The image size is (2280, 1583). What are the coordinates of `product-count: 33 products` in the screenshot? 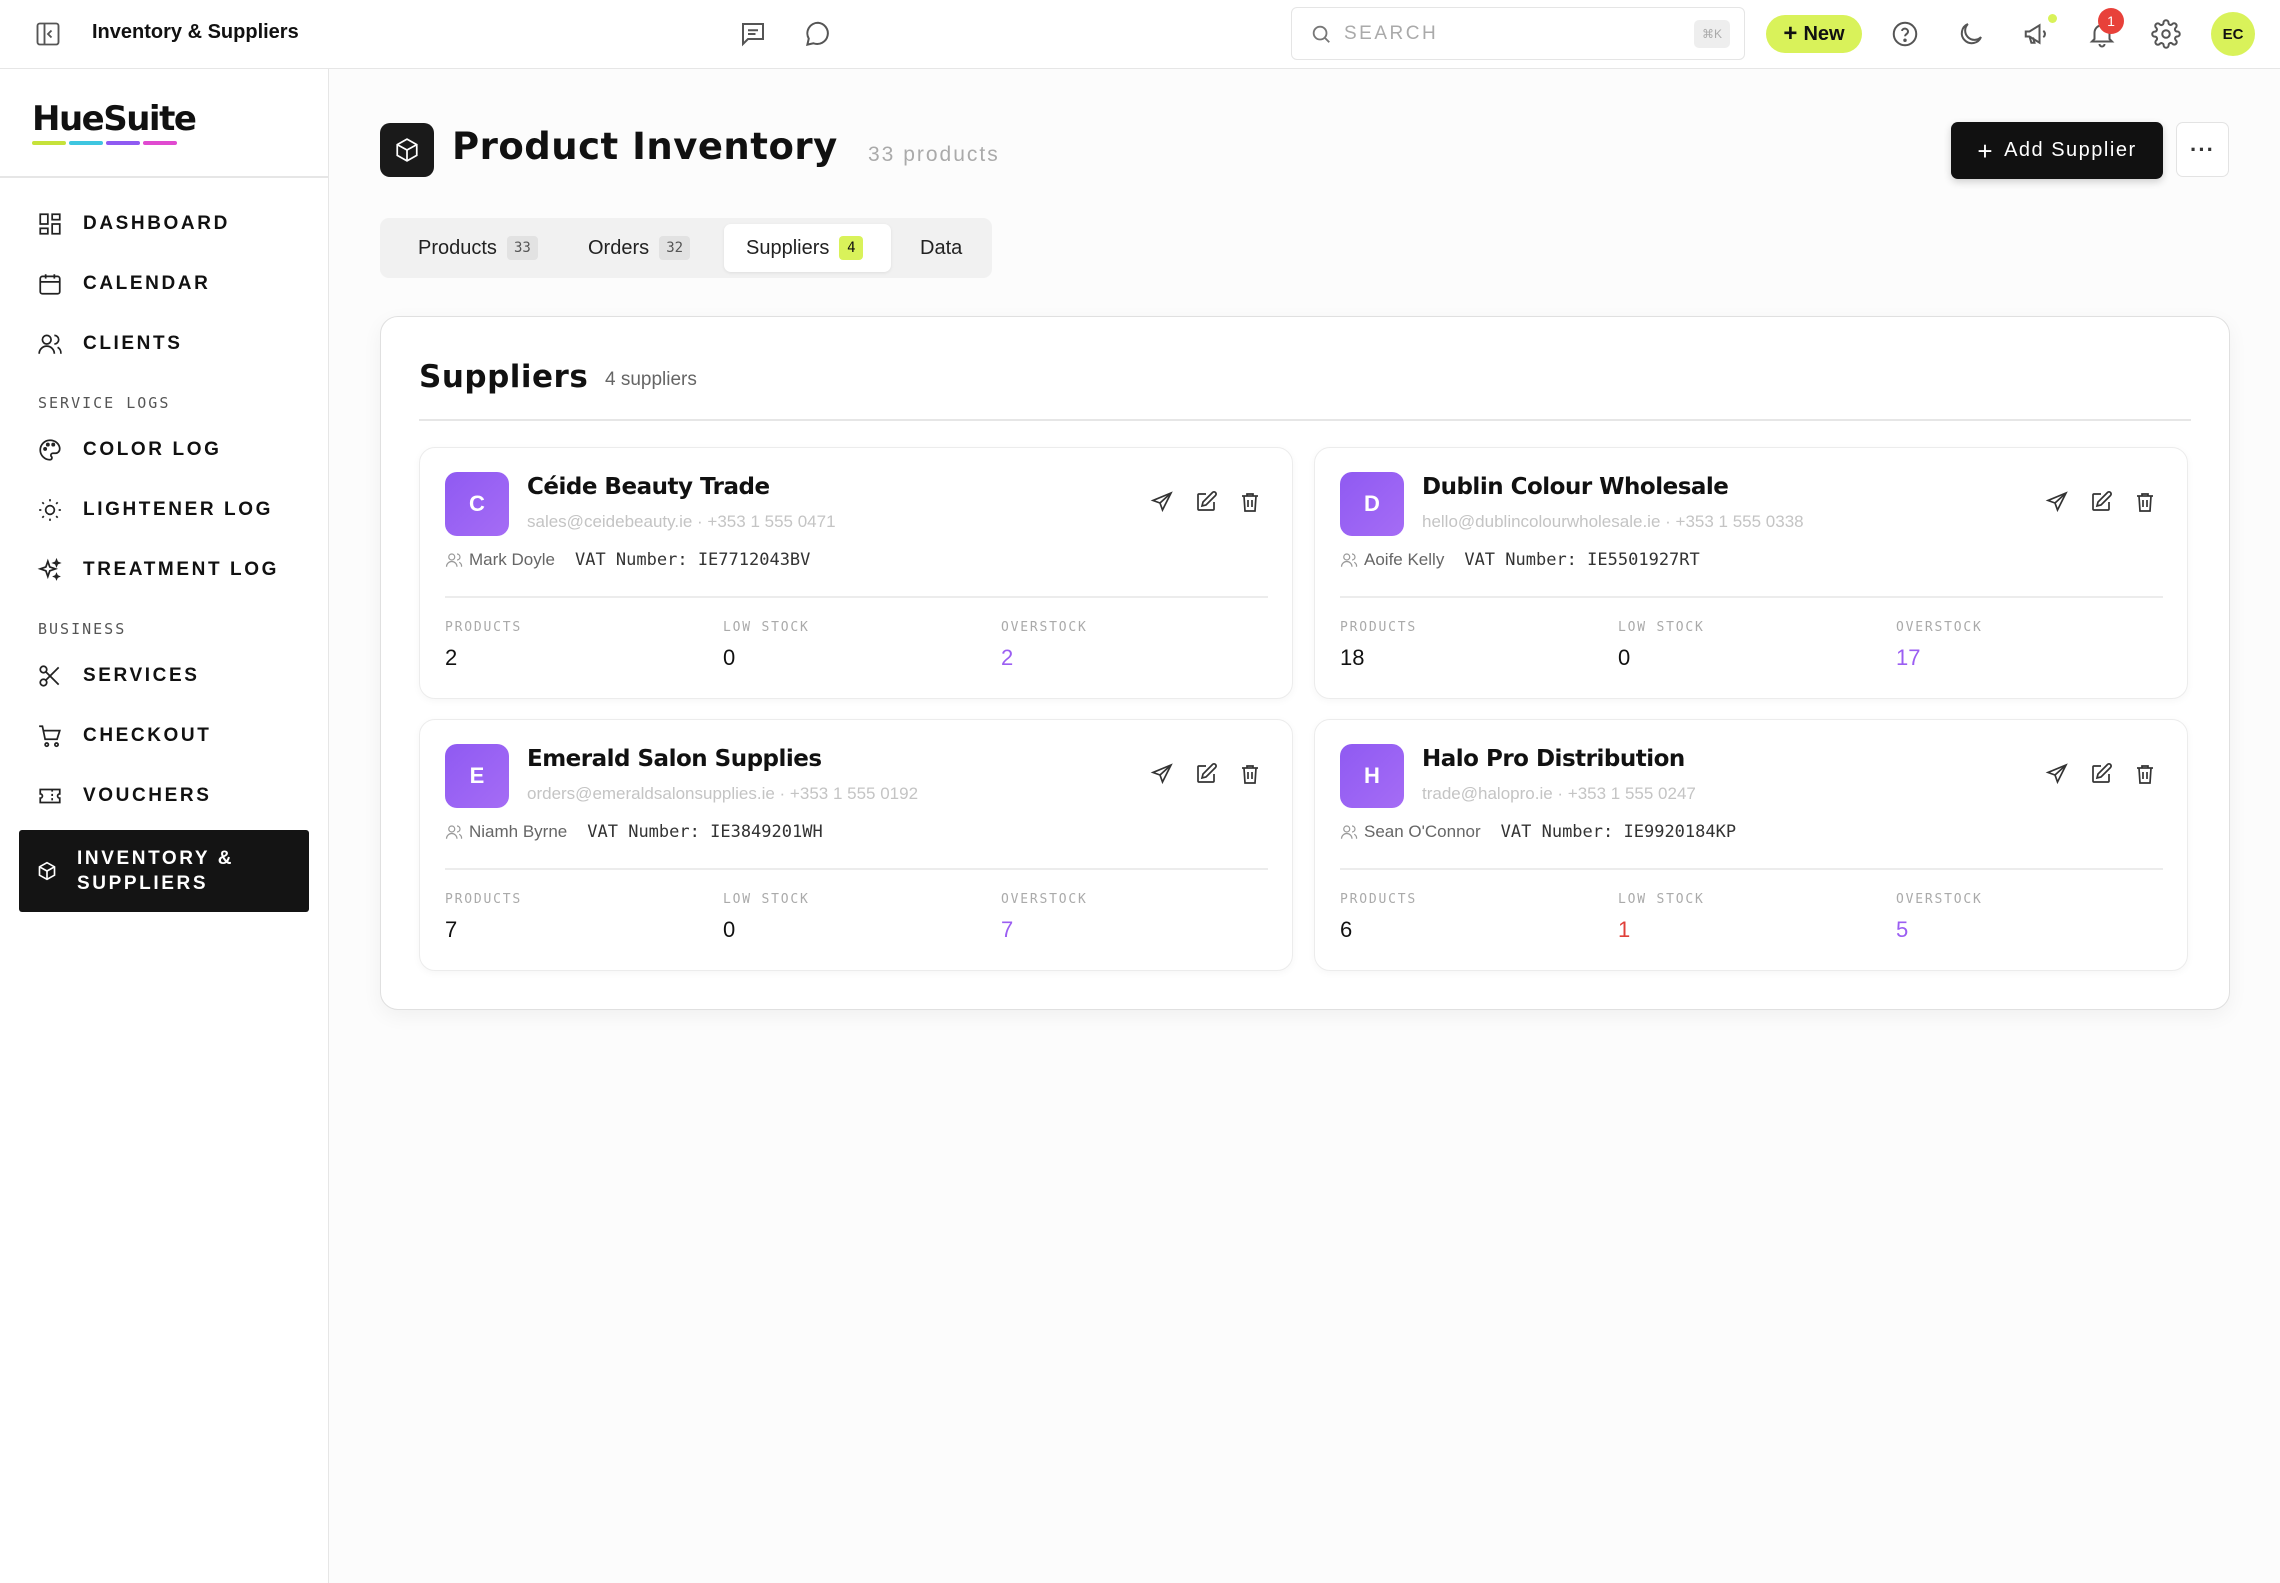 It's located at (934, 154).